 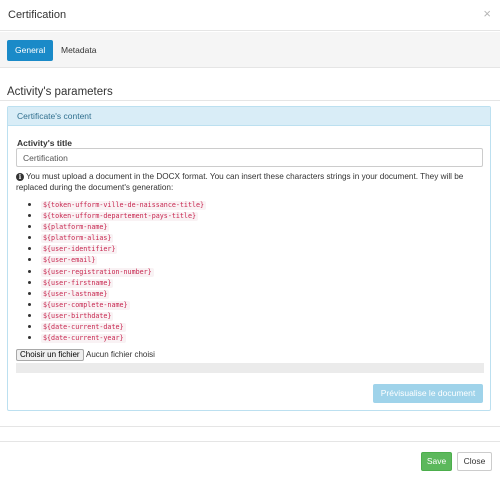 I want to click on tab-metadata: Metadata, so click(x=78, y=50).